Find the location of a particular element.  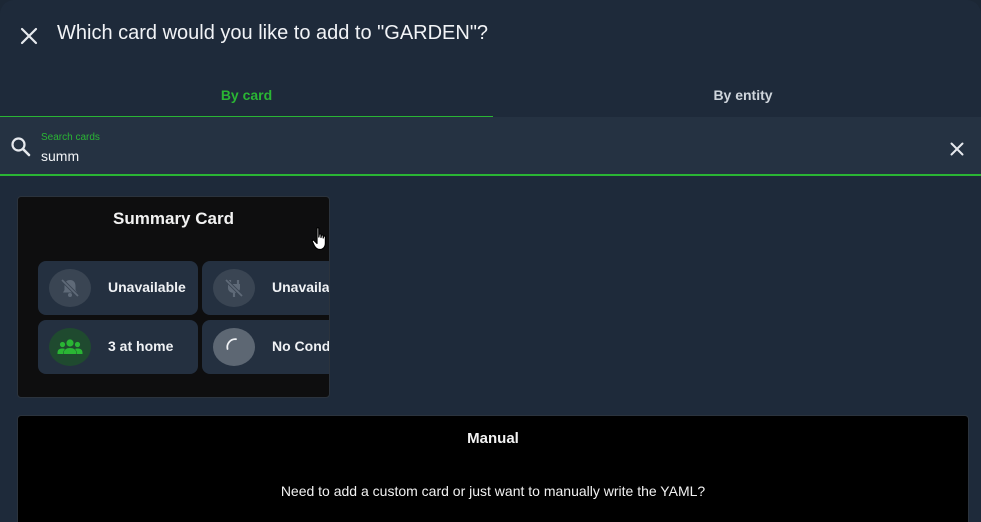

card-title: Summary Card is located at coordinates (173, 218).